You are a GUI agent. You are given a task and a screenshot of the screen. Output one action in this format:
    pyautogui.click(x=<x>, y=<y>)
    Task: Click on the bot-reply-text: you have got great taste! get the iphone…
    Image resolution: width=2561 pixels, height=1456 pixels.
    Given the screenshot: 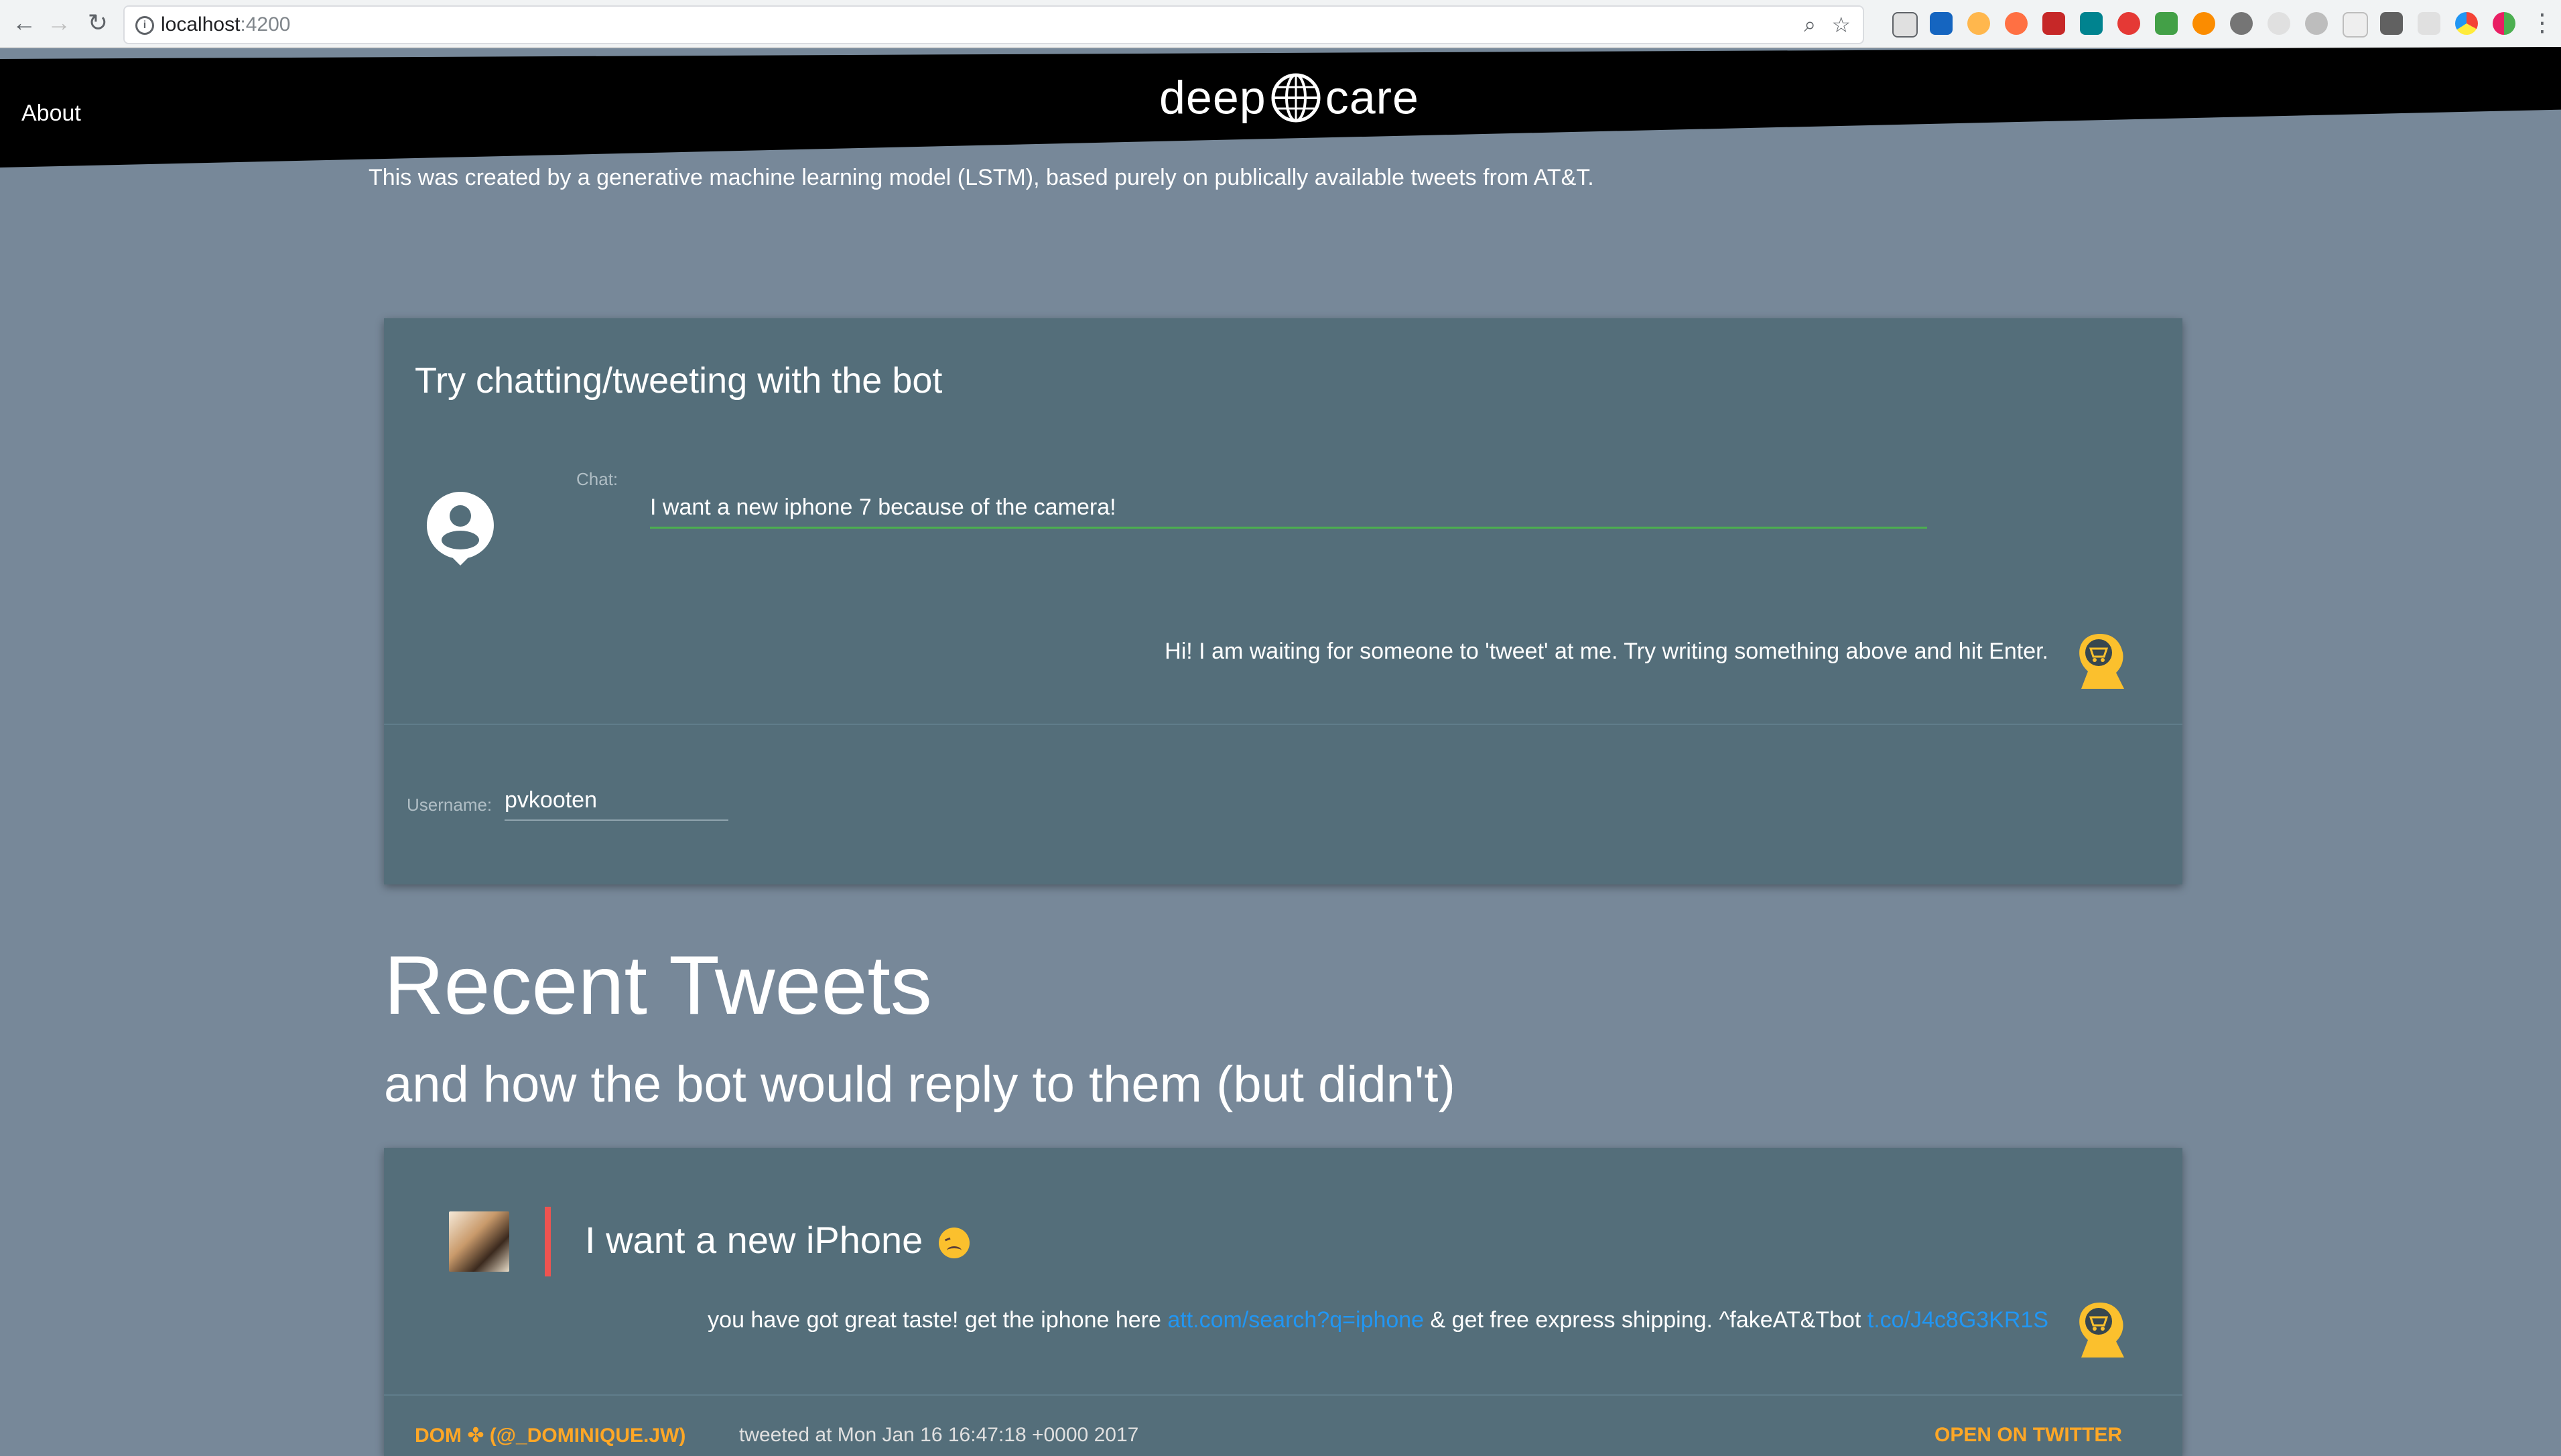 What is the action you would take?
    pyautogui.click(x=1378, y=1320)
    